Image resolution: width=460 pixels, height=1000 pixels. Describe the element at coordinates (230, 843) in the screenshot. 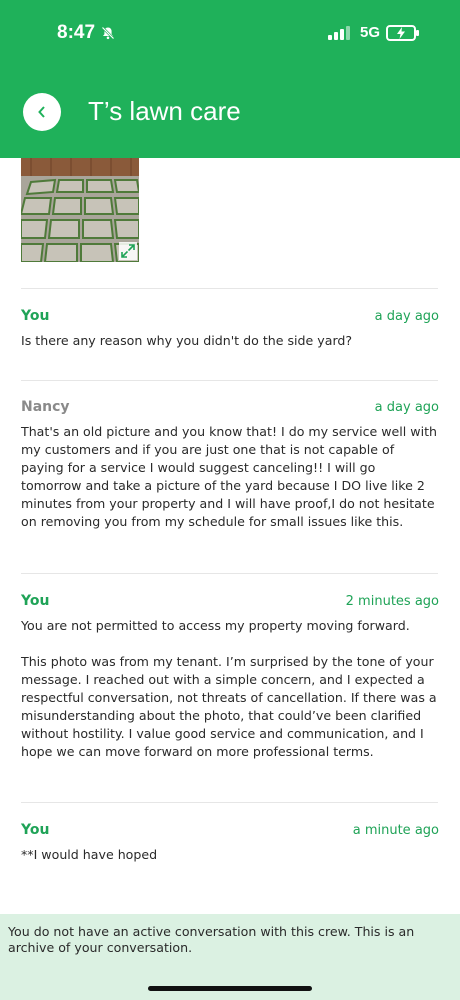

I see `message-item: You a minute ago **I would have hoped` at that location.